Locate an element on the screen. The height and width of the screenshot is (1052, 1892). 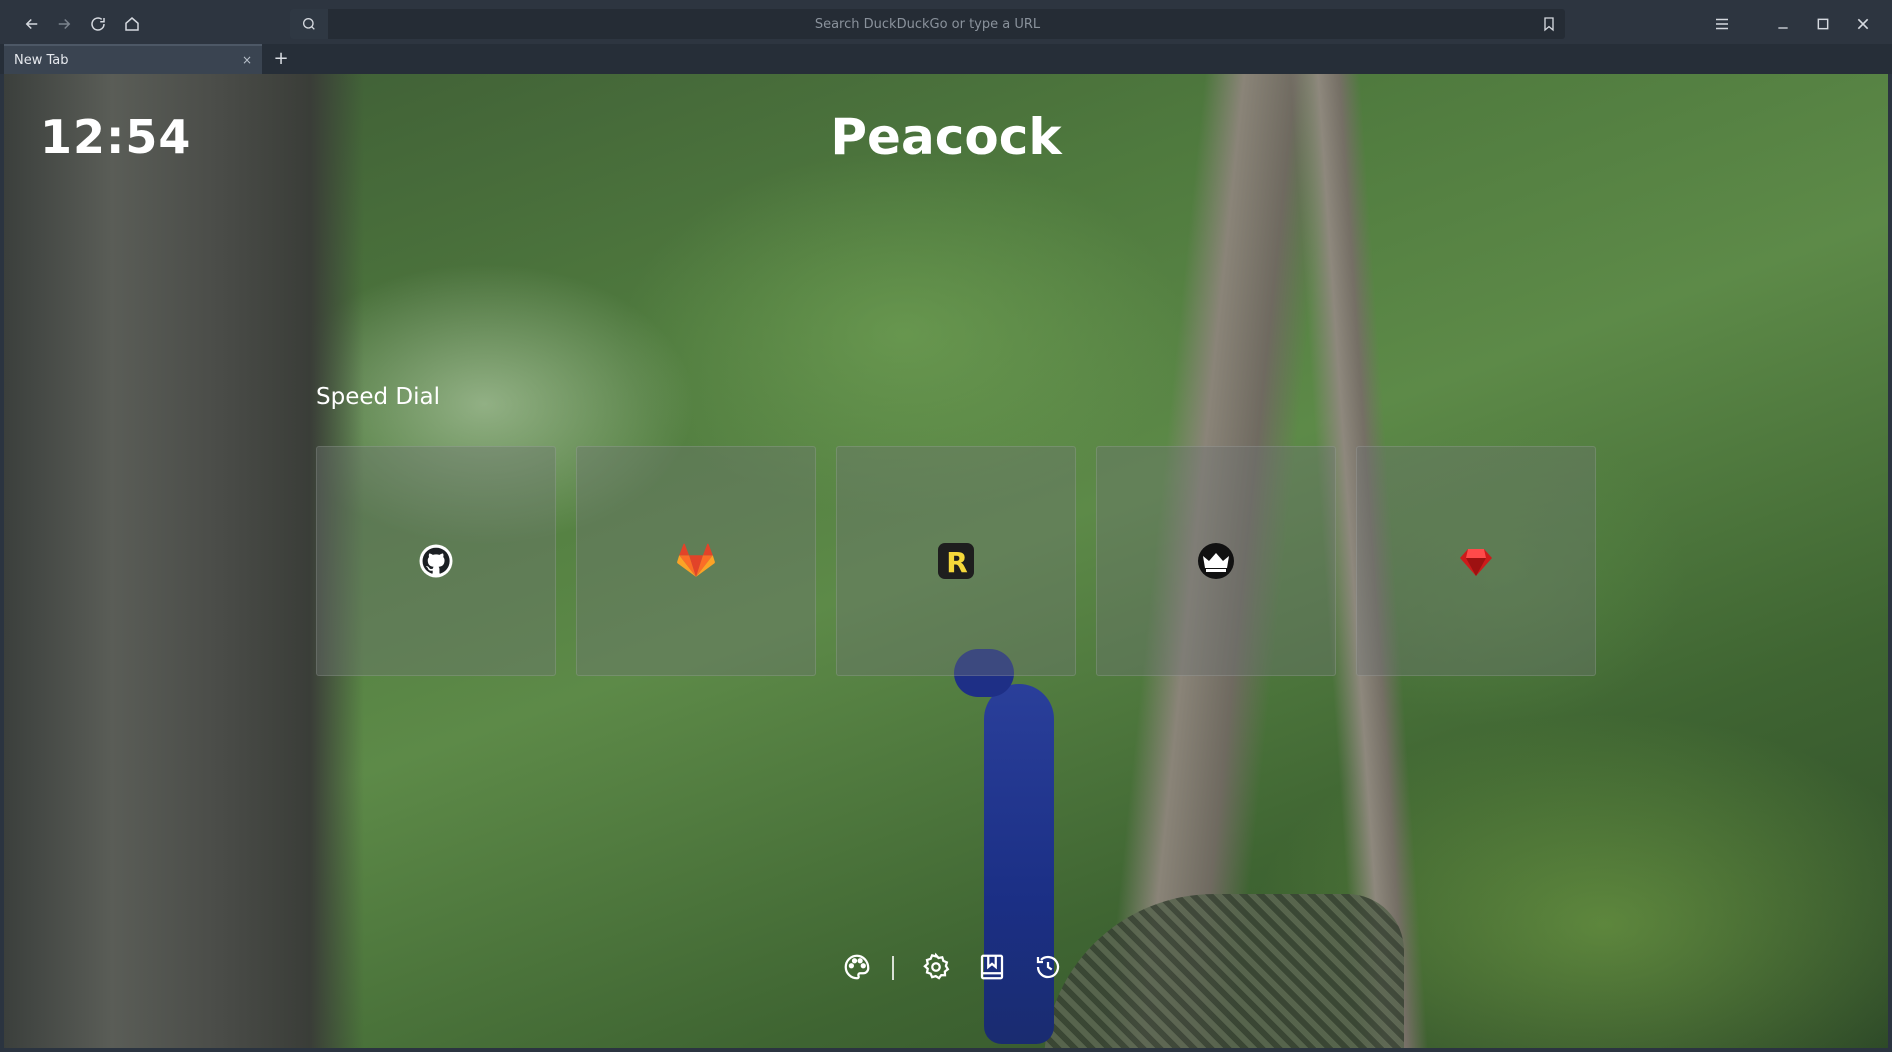
browser-toolbar is located at coordinates (946, 24).